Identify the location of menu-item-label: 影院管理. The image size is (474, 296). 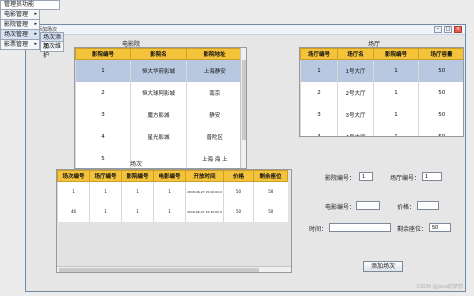
(16, 24).